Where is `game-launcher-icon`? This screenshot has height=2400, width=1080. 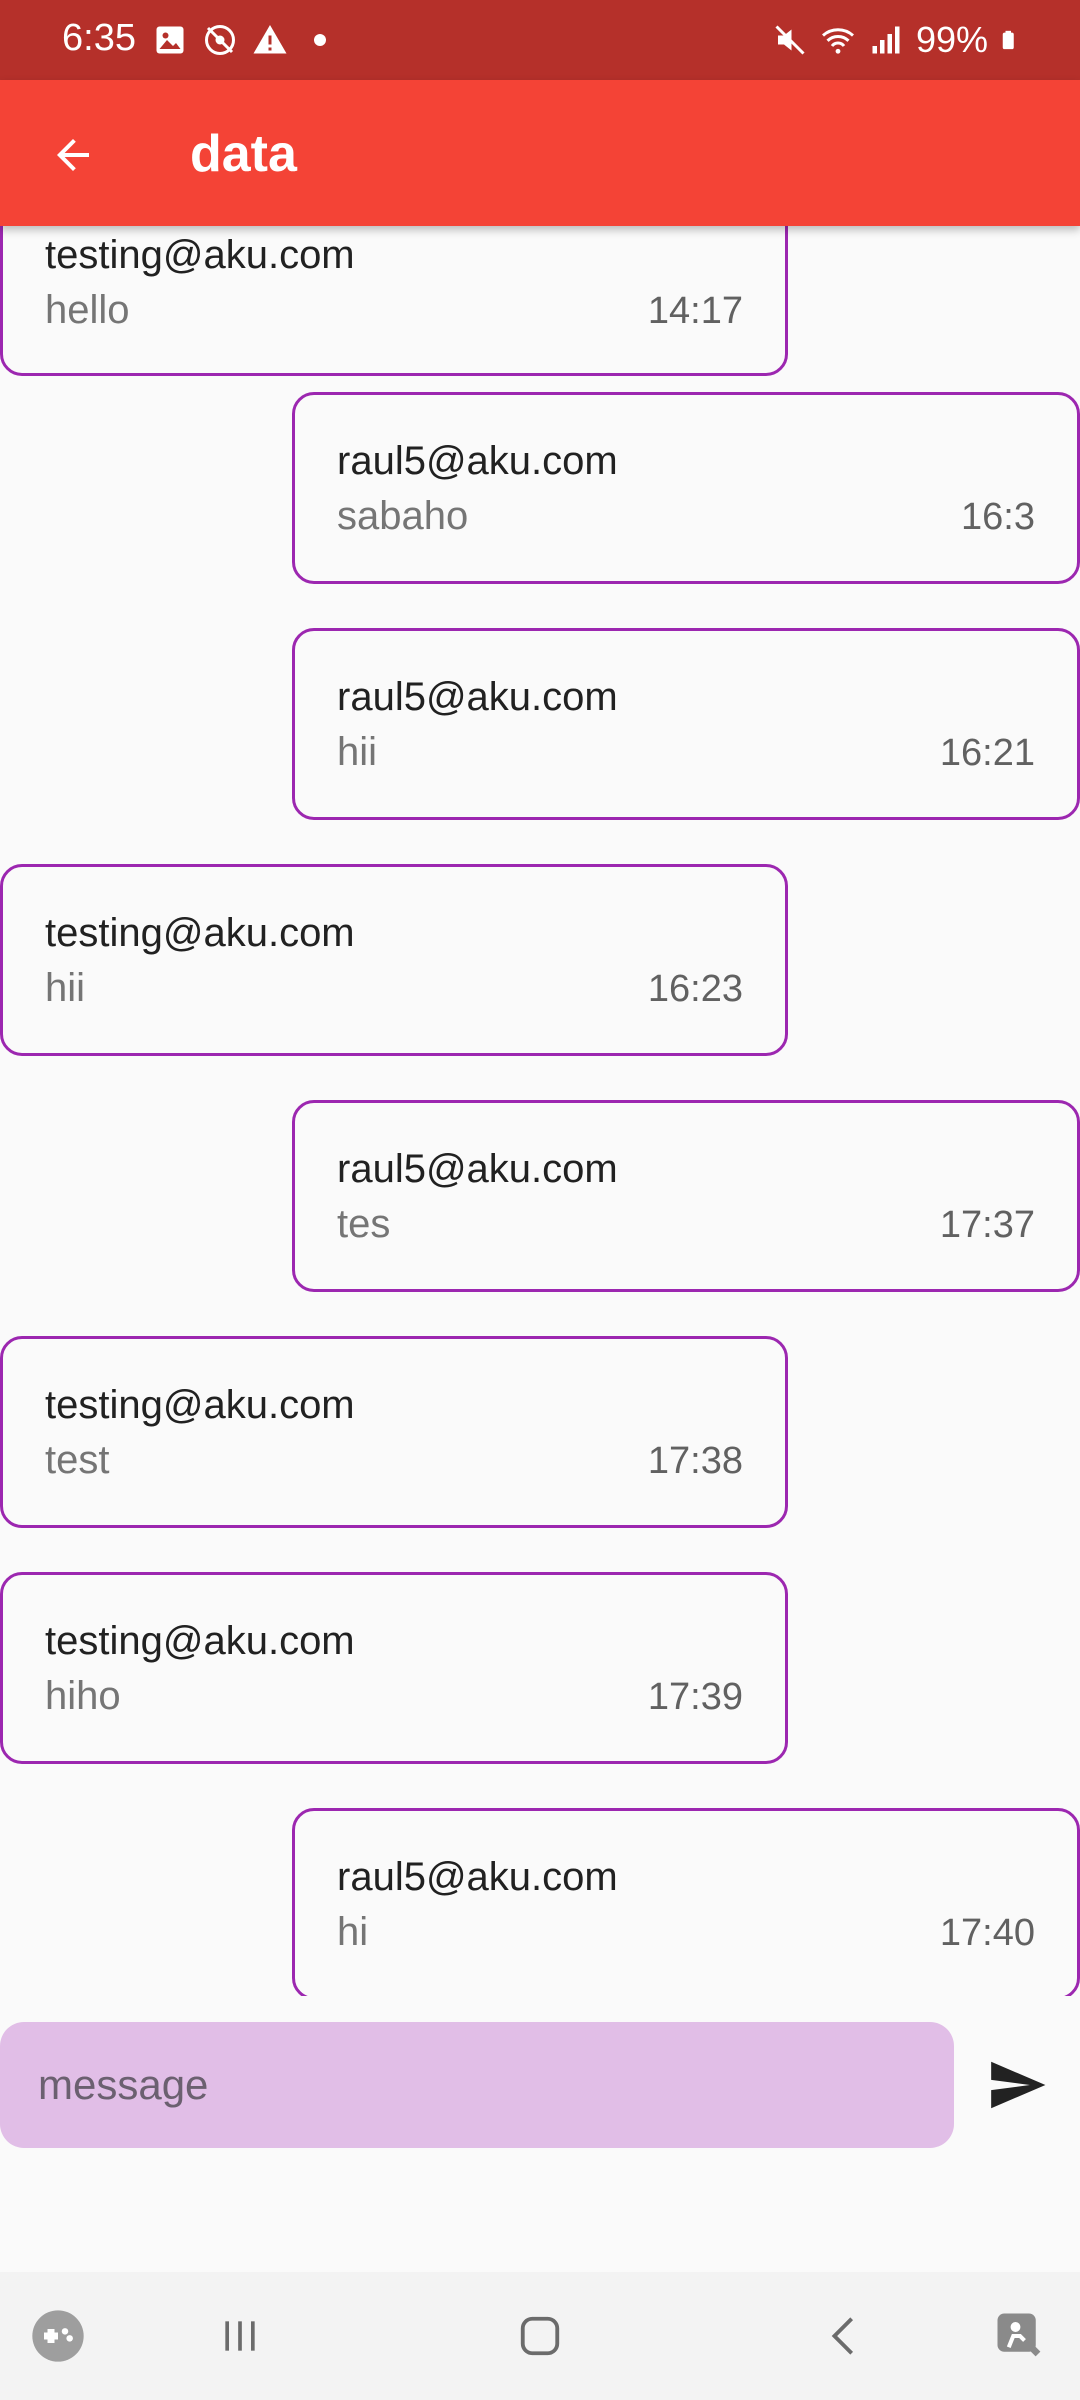
game-launcher-icon is located at coordinates (58, 2336).